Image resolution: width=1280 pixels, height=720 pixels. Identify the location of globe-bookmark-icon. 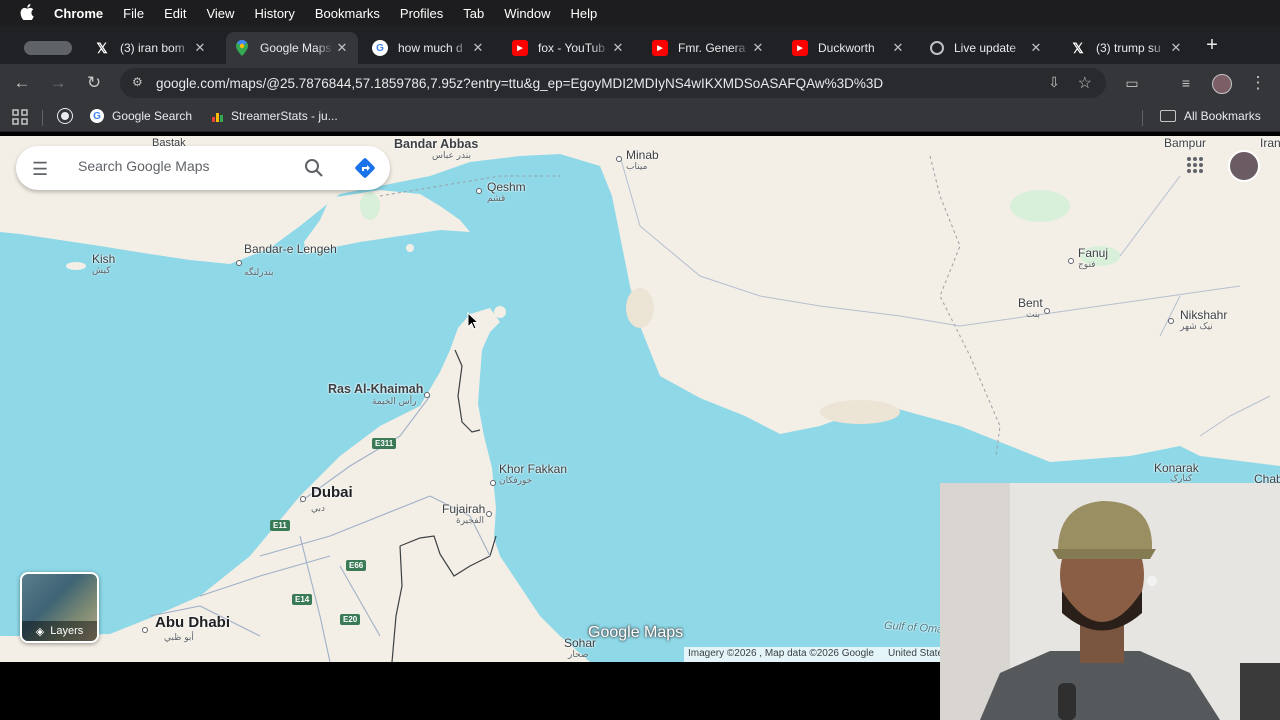
(65, 116).